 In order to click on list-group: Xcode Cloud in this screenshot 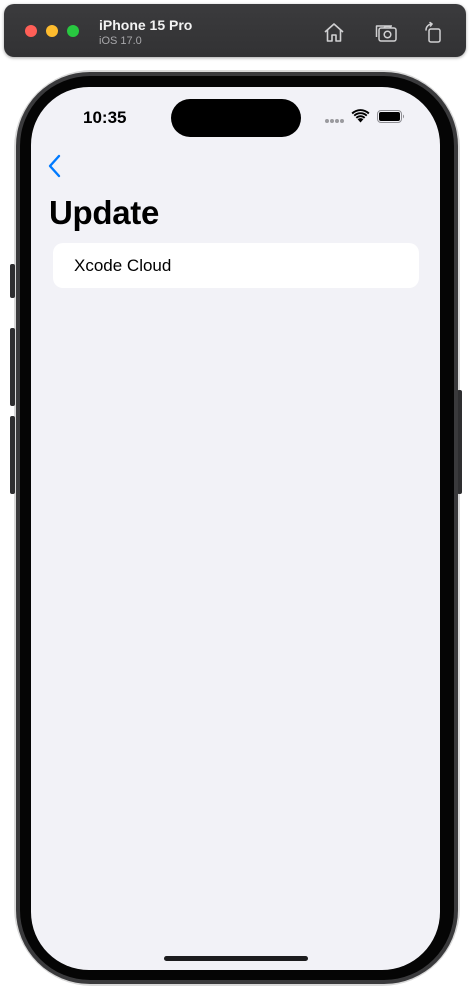, I will do `click(236, 265)`.